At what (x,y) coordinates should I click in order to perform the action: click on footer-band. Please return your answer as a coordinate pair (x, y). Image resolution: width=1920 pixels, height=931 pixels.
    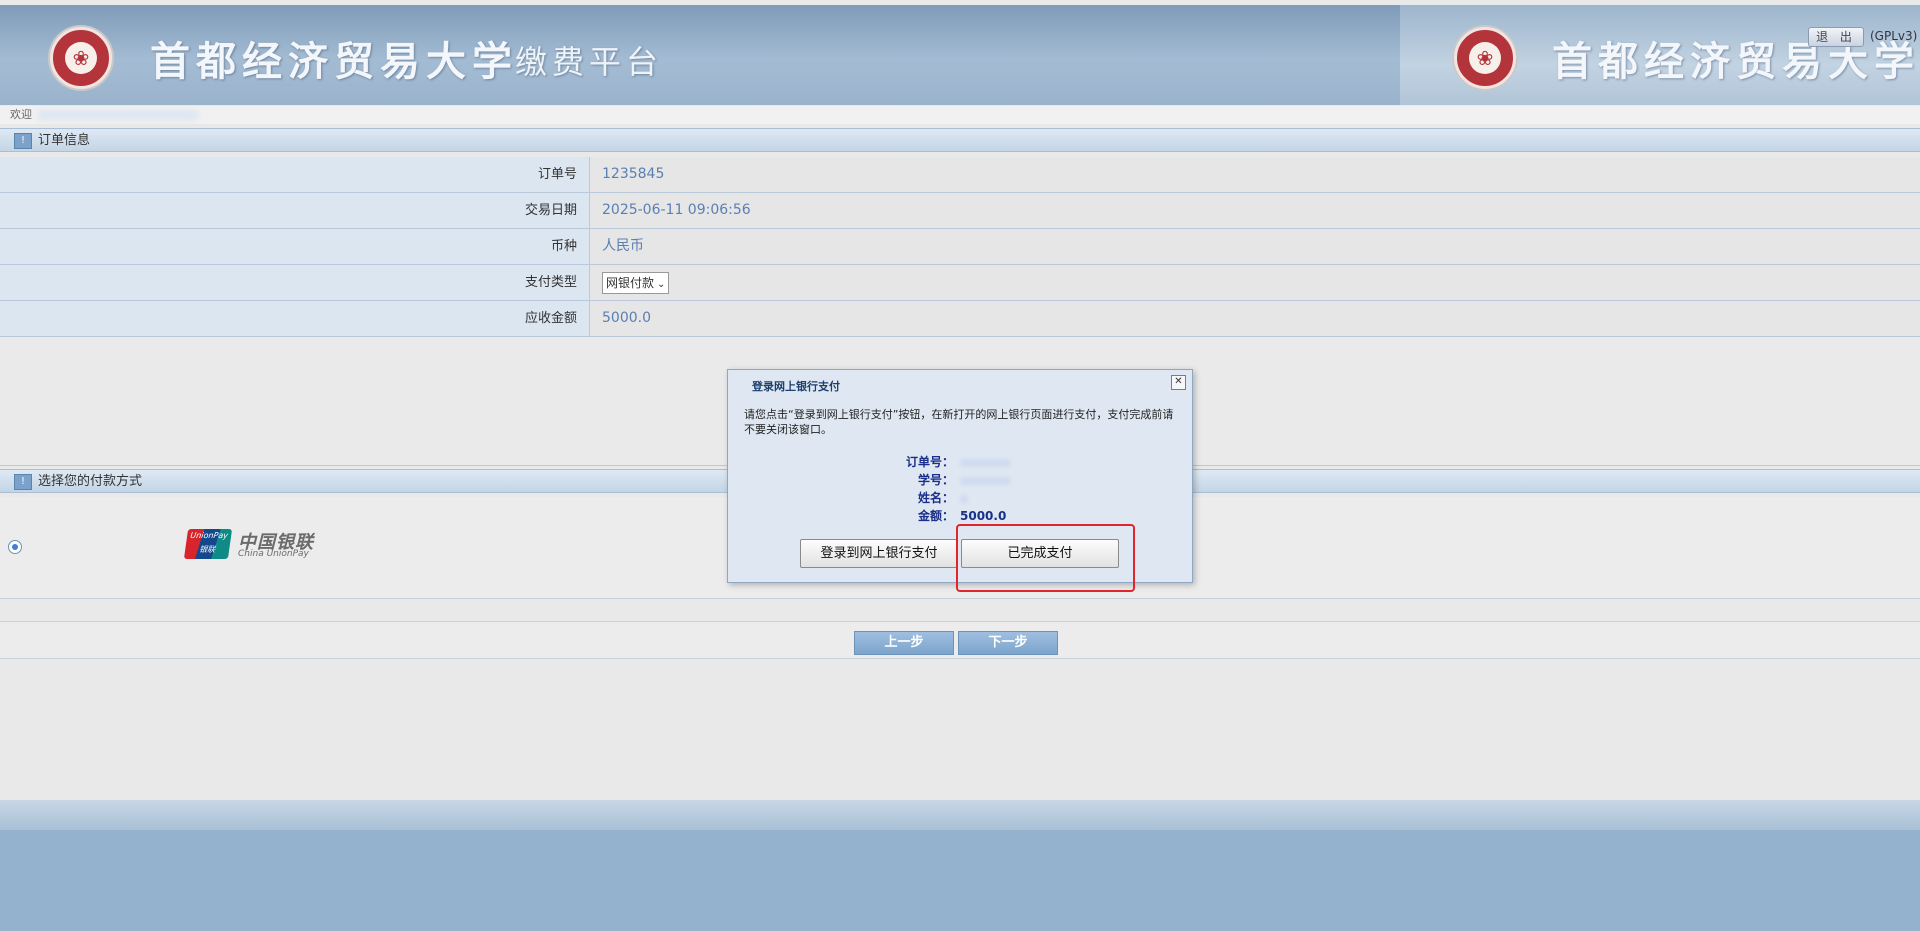
    Looking at the image, I should click on (960, 815).